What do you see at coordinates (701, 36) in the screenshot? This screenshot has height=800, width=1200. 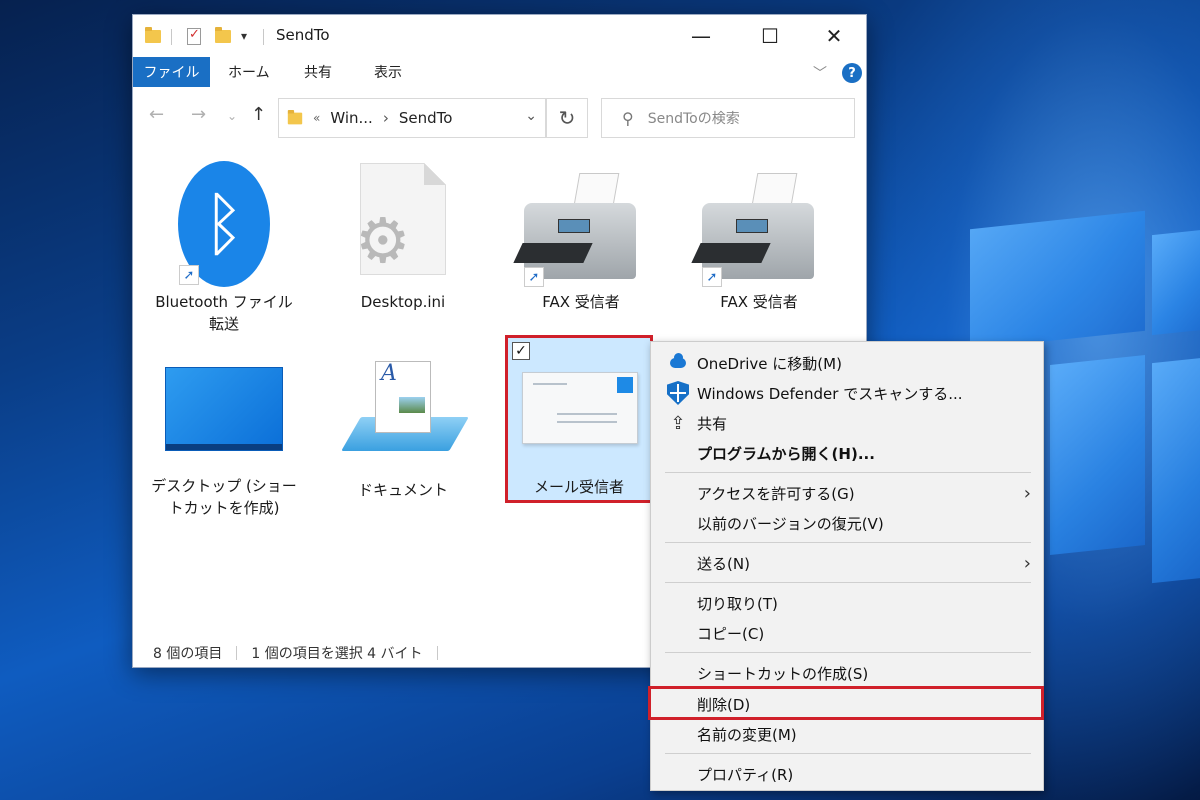 I see `minimize-button: —` at bounding box center [701, 36].